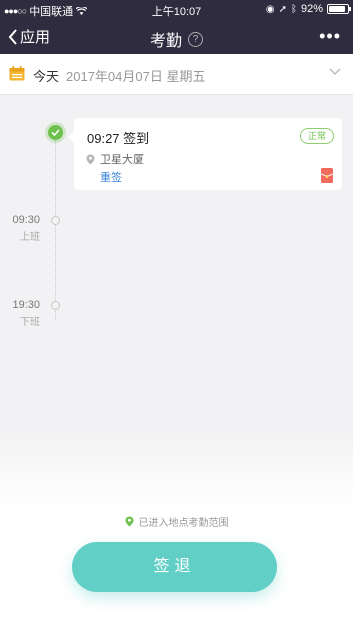 This screenshot has height=628, width=353. I want to click on orientation-lock-icon: ◉, so click(270, 9).